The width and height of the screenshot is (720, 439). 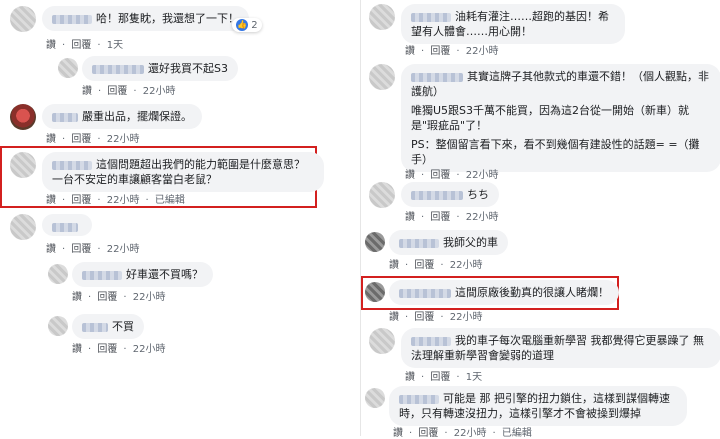 What do you see at coordinates (164, 274) in the screenshot?
I see `comment-text: 好車還不買嗎？` at bounding box center [164, 274].